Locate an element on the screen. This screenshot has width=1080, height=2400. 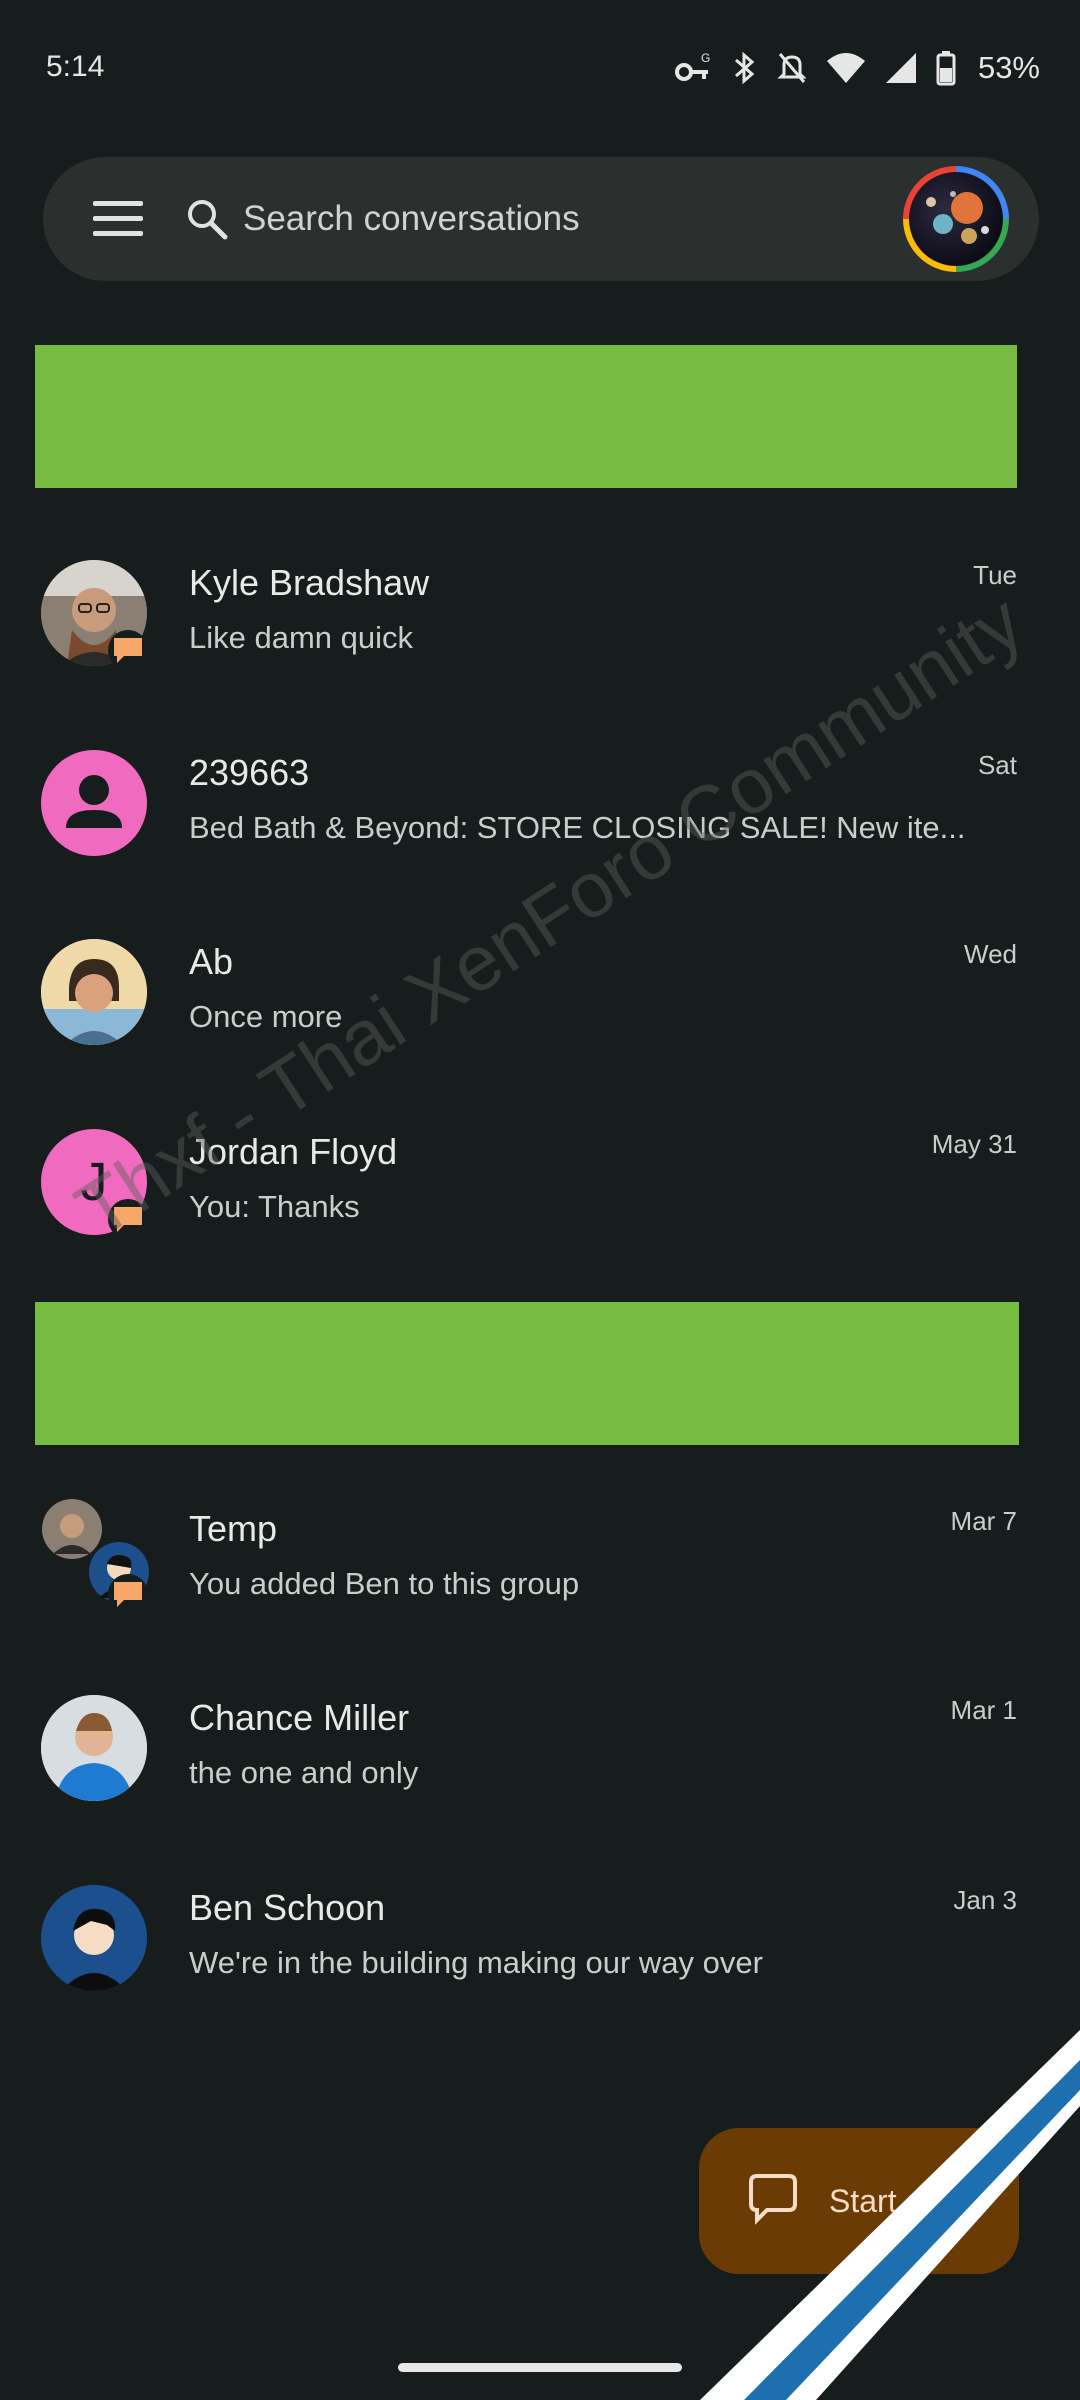
message-preview: You added Ben to this group is located at coordinates (384, 1583).